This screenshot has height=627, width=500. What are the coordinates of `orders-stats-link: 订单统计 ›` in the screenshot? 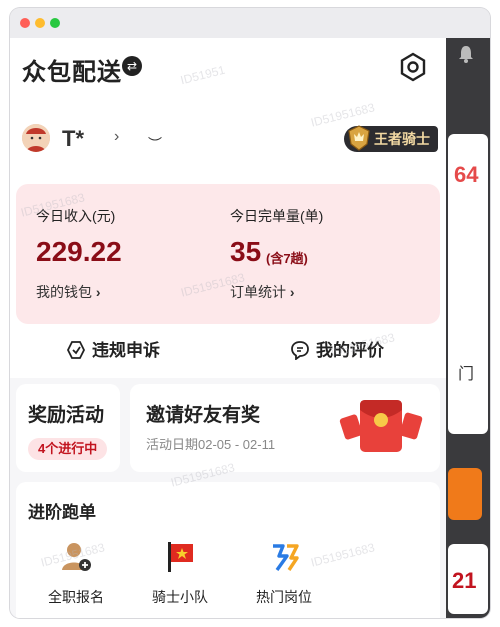 It's located at (262, 292).